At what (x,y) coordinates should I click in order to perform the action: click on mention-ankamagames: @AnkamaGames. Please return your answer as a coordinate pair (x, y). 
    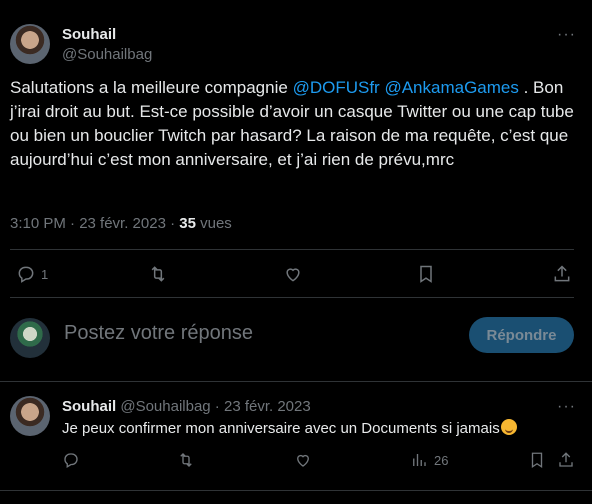
    Looking at the image, I should click on (451, 87).